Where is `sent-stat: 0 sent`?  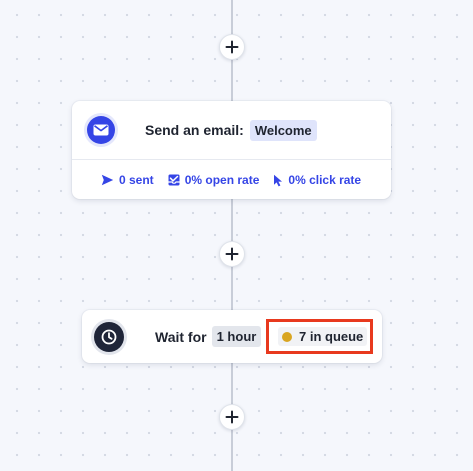
sent-stat: 0 sent is located at coordinates (127, 180).